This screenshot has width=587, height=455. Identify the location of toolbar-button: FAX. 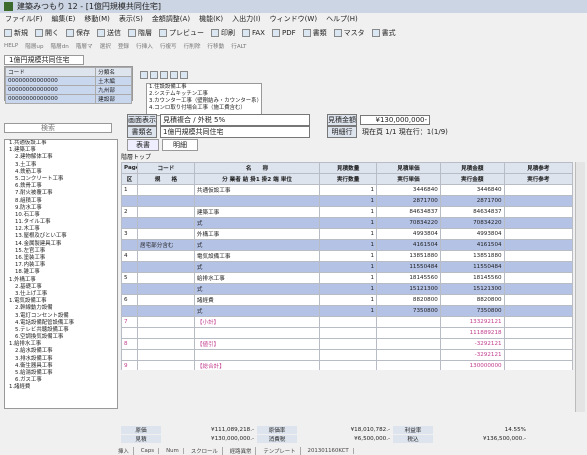
(253, 32).